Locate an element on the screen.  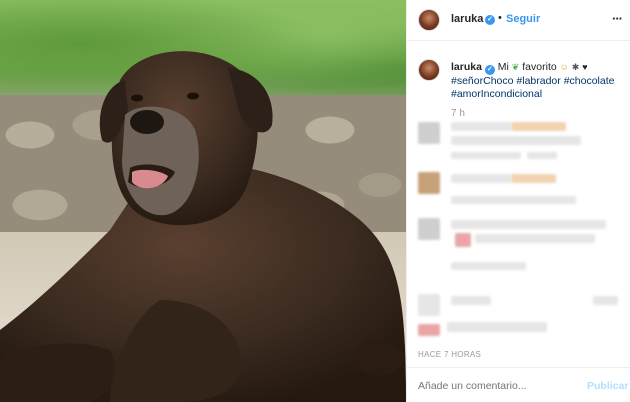
hashtag: #chocolate is located at coordinates (589, 81).